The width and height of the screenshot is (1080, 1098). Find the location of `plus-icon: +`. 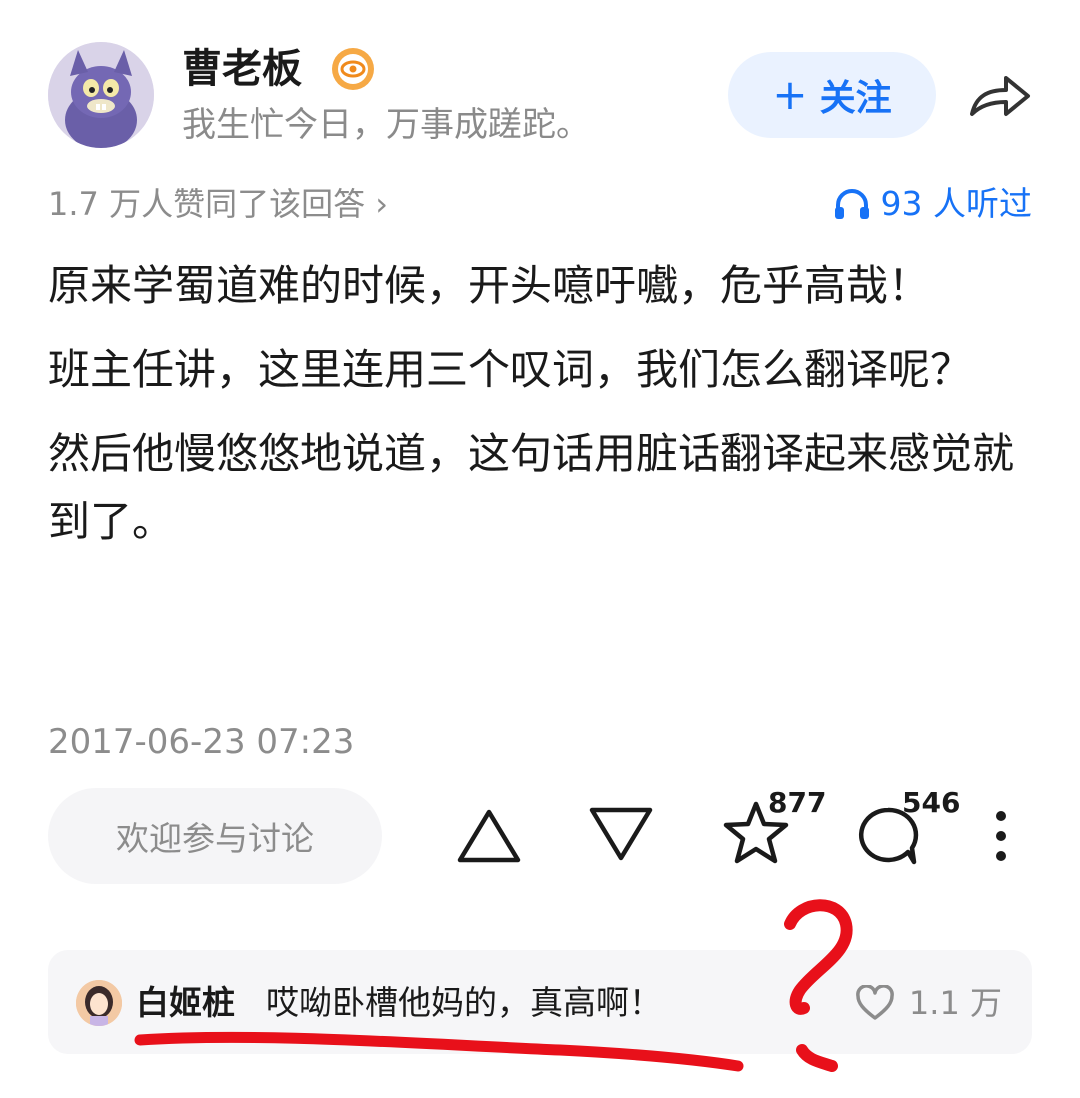

plus-icon: + is located at coordinates (790, 94).